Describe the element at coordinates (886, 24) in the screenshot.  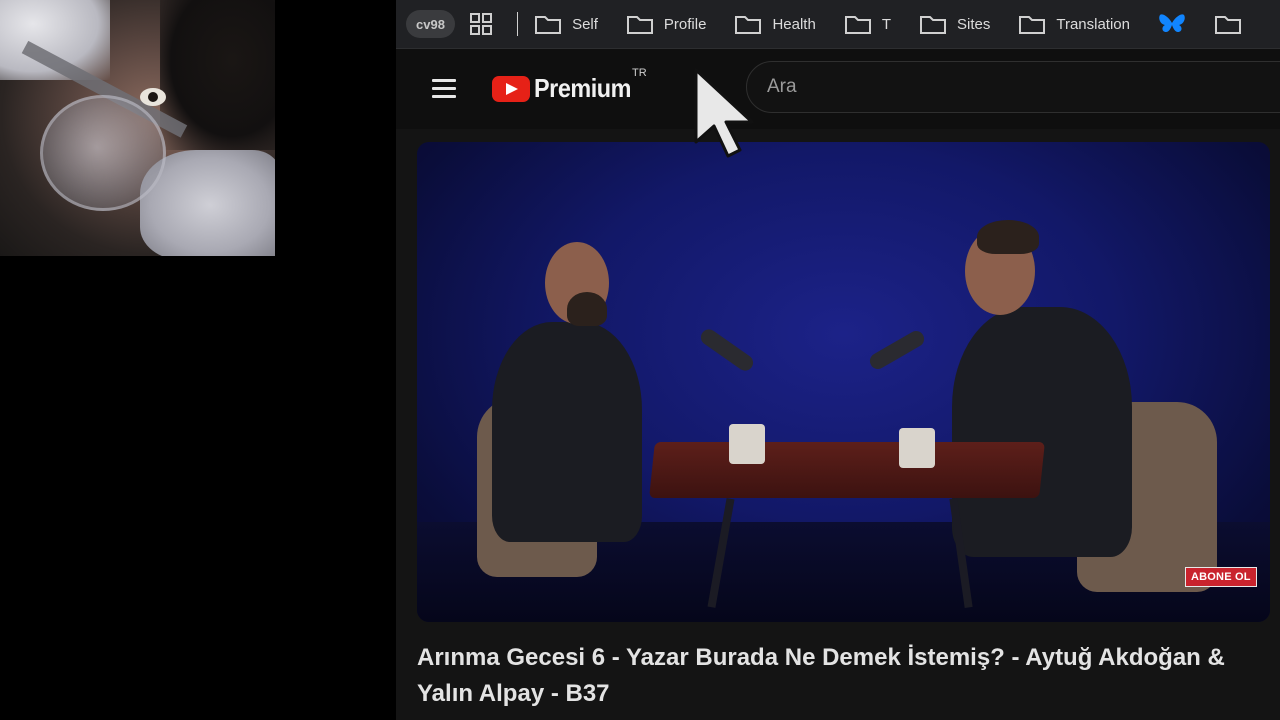
I see `bookmark-label: T` at that location.